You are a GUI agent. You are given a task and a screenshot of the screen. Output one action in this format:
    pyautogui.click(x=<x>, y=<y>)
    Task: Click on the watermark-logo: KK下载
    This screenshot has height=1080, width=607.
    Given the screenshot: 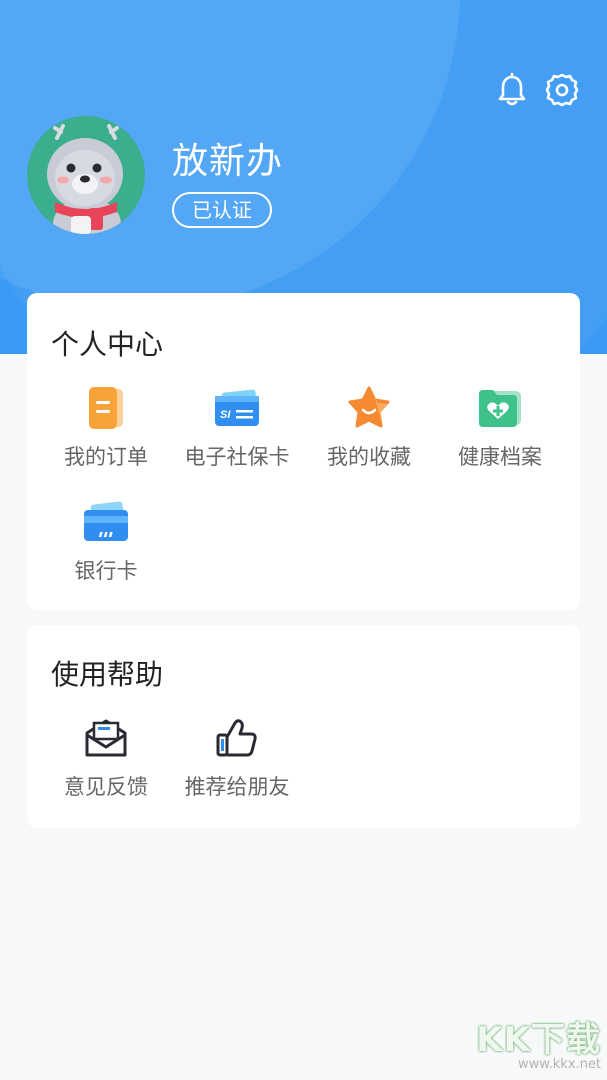 What is the action you would take?
    pyautogui.click(x=538, y=1040)
    